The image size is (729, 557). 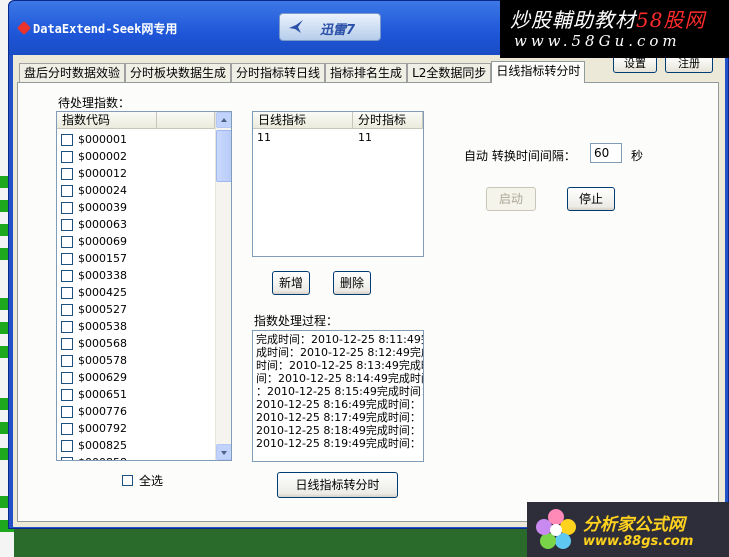 I want to click on log-line: 2010-12-25 8:18:49完成时间：, so click(x=338, y=430).